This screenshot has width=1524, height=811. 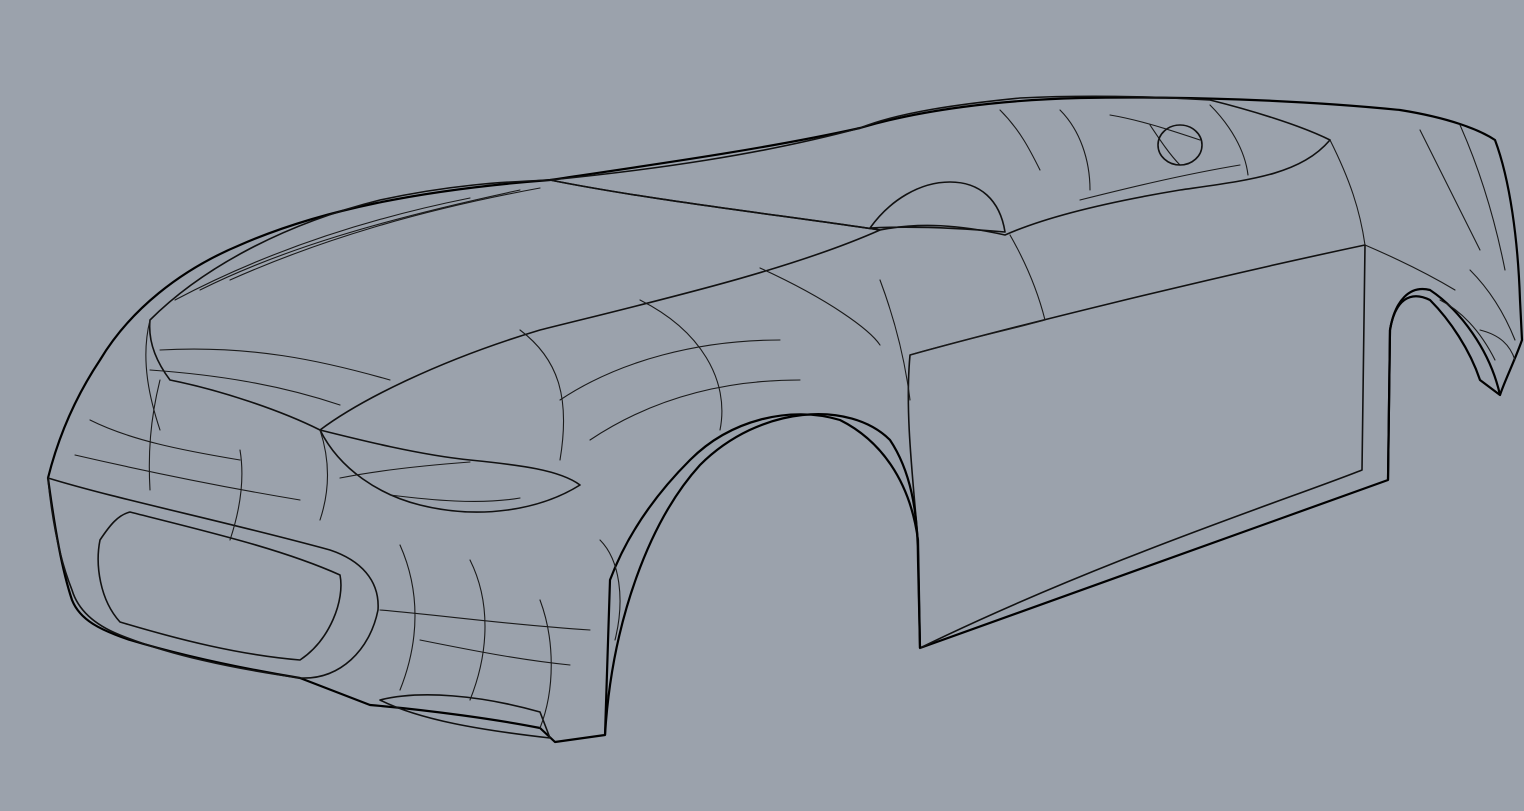 I want to click on grille-opening, so click(x=219, y=586).